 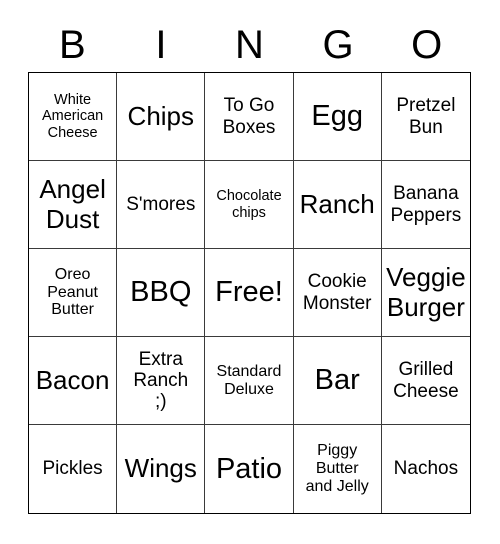 I want to click on bingo-cell: S'mores, so click(x=161, y=205).